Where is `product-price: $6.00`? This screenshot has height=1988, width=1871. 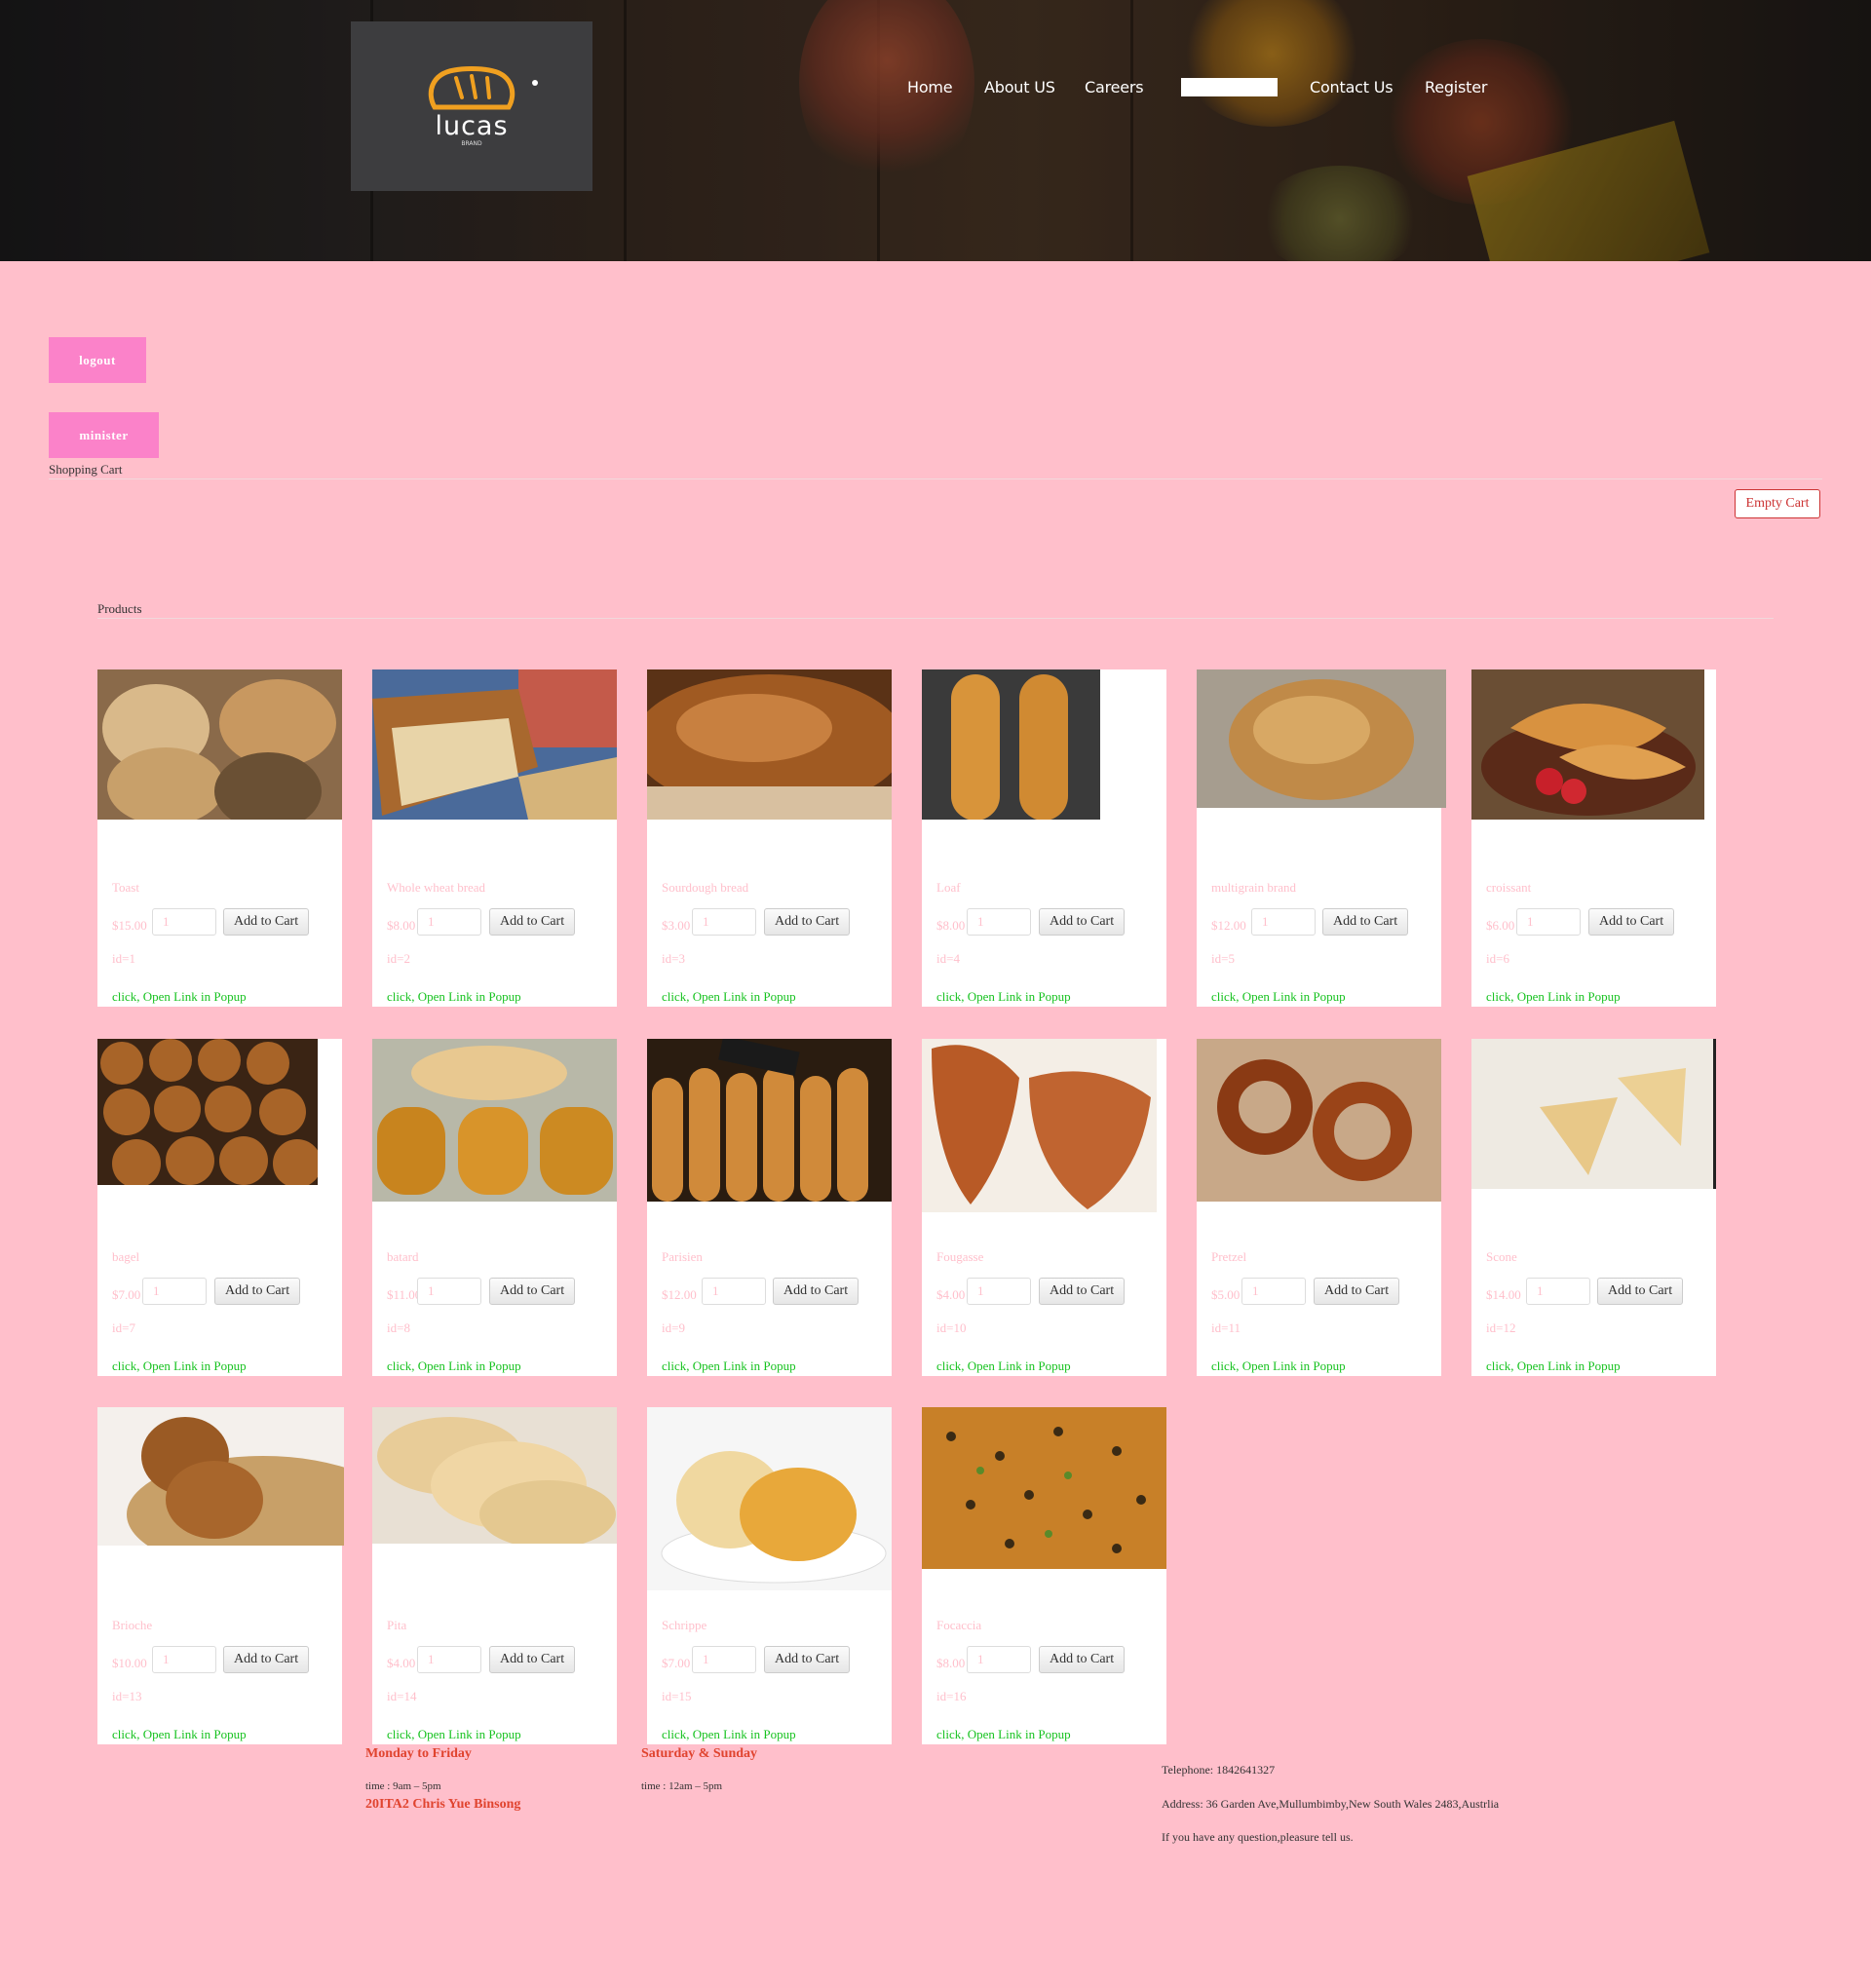 product-price: $6.00 is located at coordinates (1500, 925).